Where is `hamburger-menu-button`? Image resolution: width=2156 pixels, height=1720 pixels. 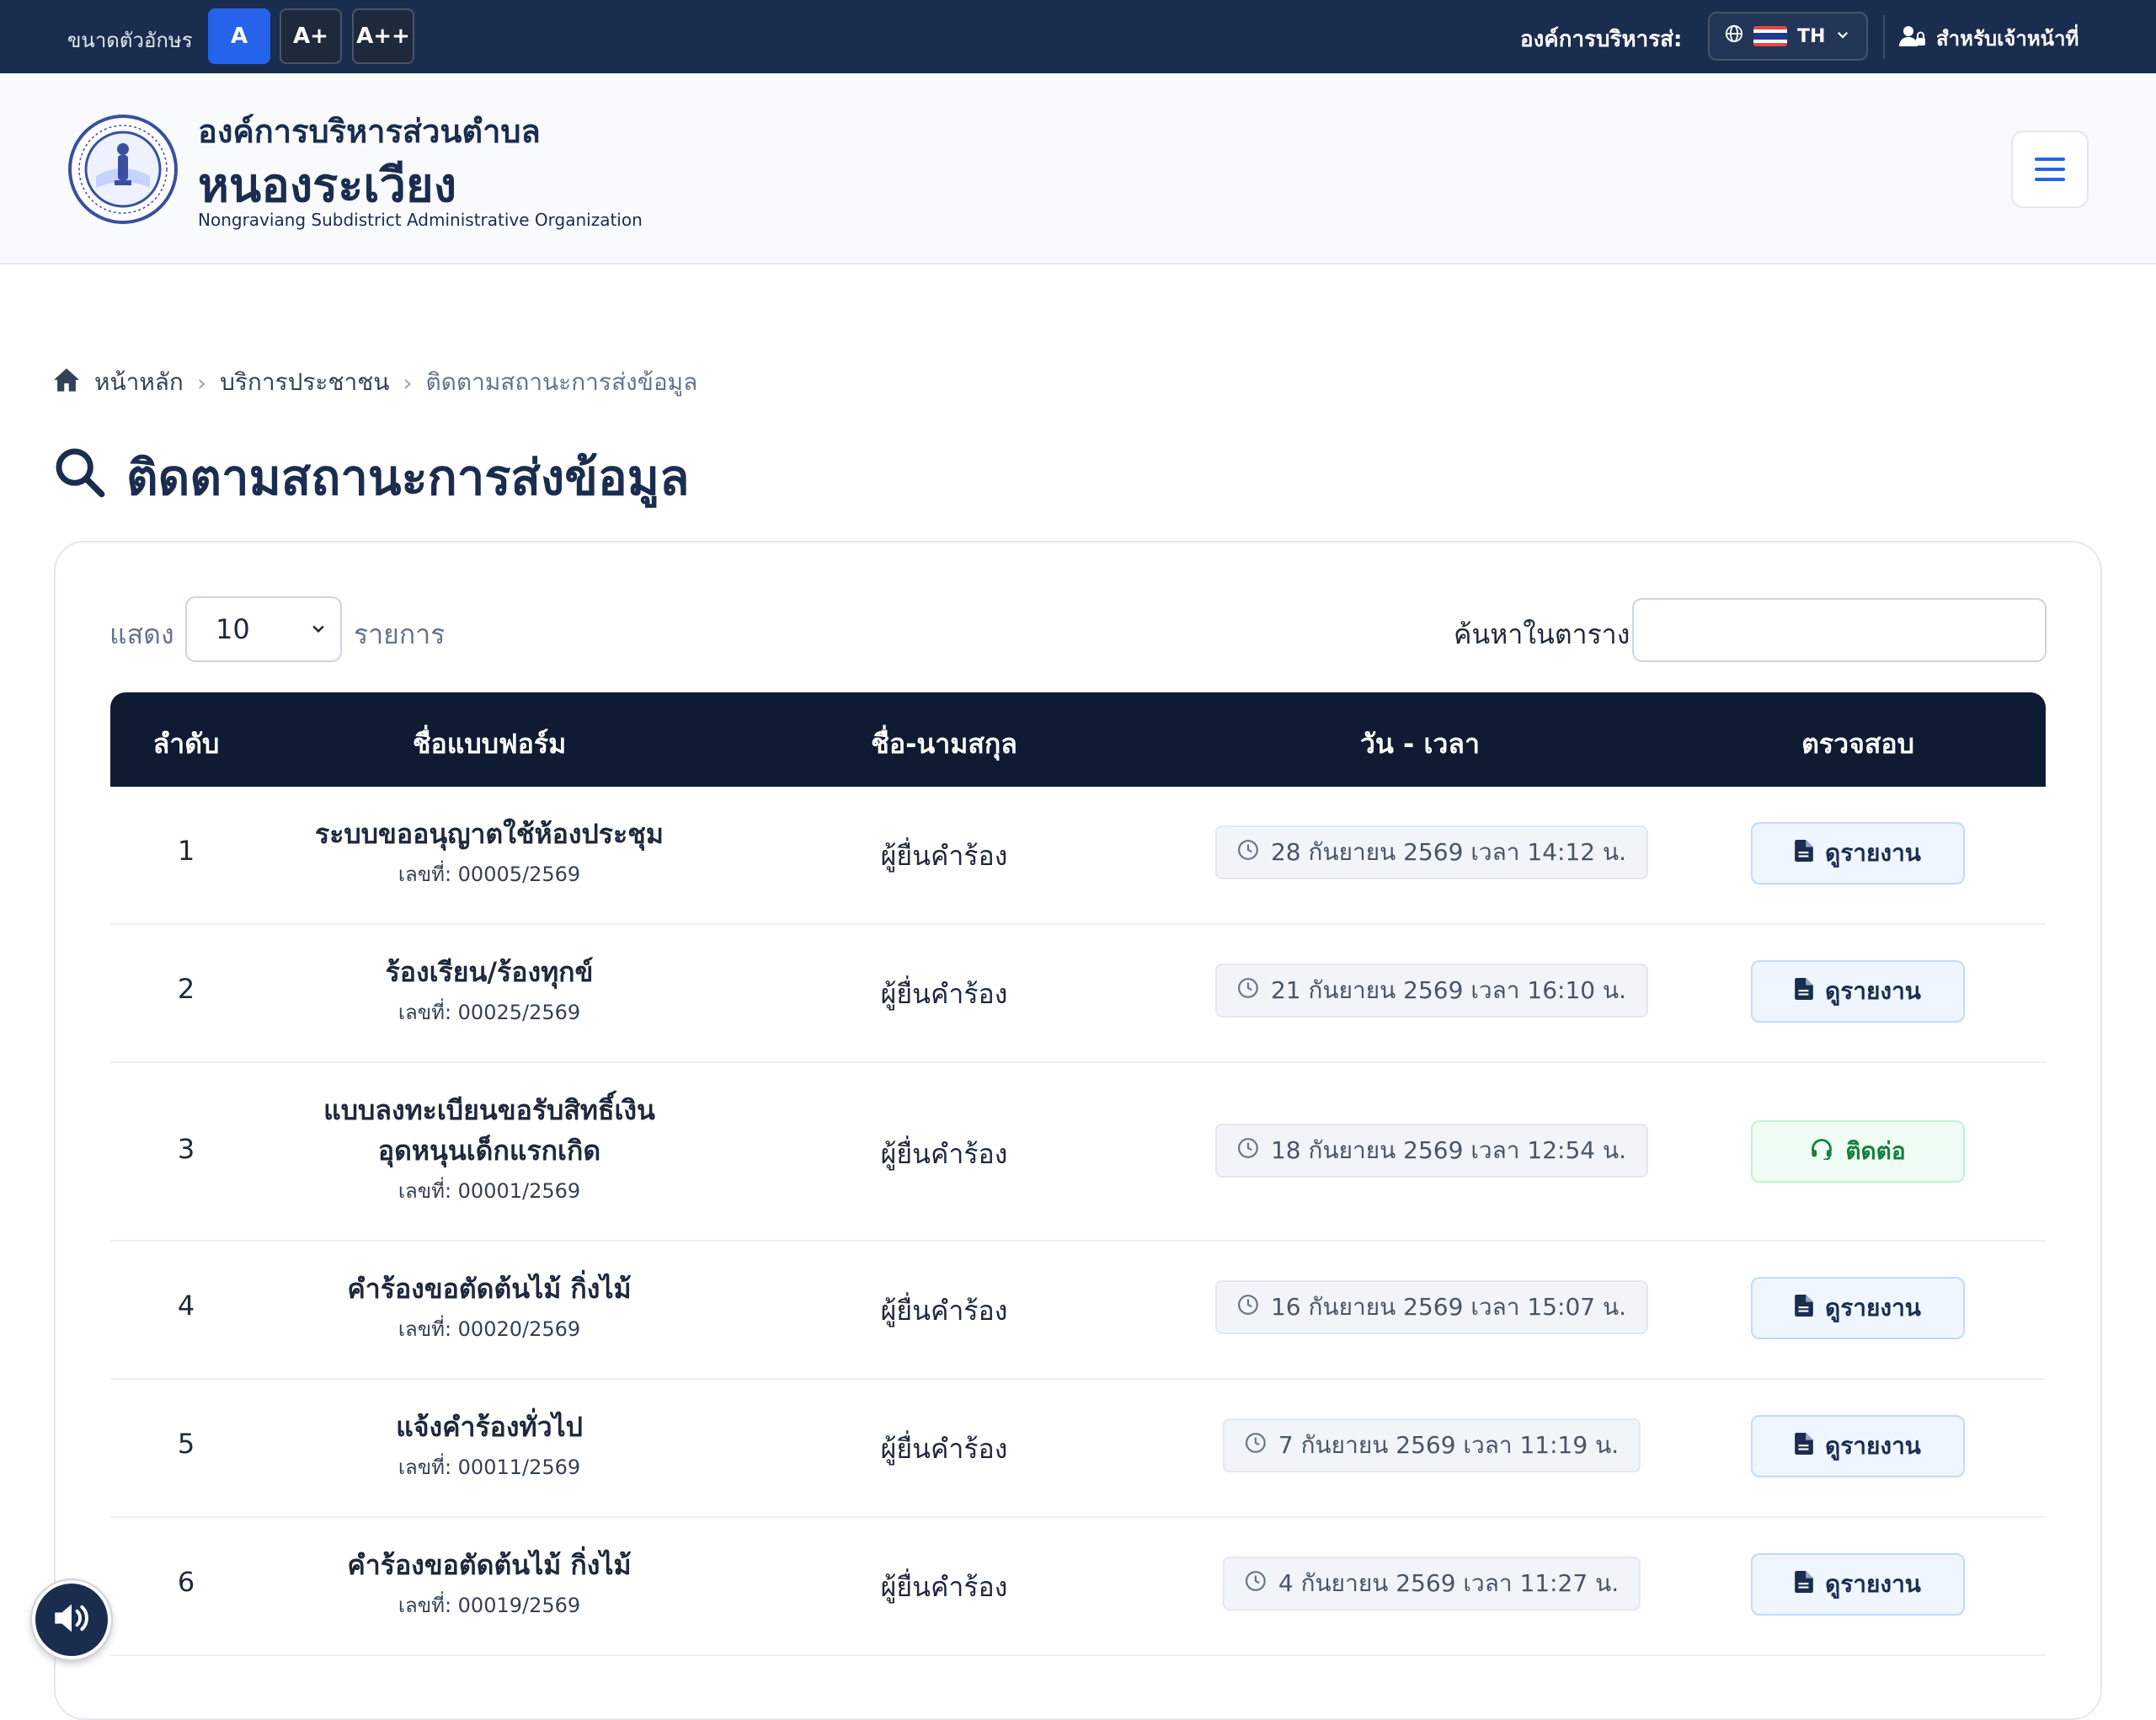
hamburger-menu-button is located at coordinates (2050, 169).